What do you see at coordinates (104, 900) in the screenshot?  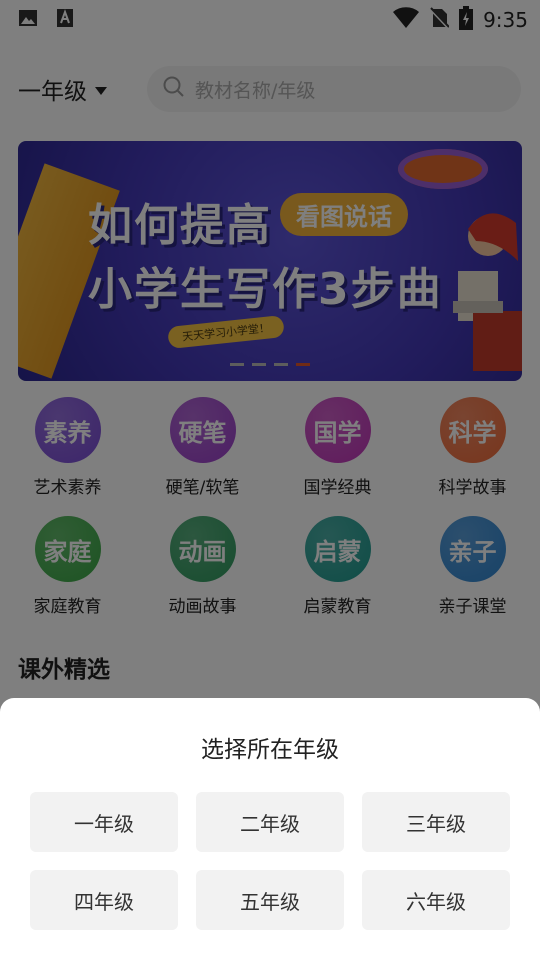 I see `grade-option-button: 四年级` at bounding box center [104, 900].